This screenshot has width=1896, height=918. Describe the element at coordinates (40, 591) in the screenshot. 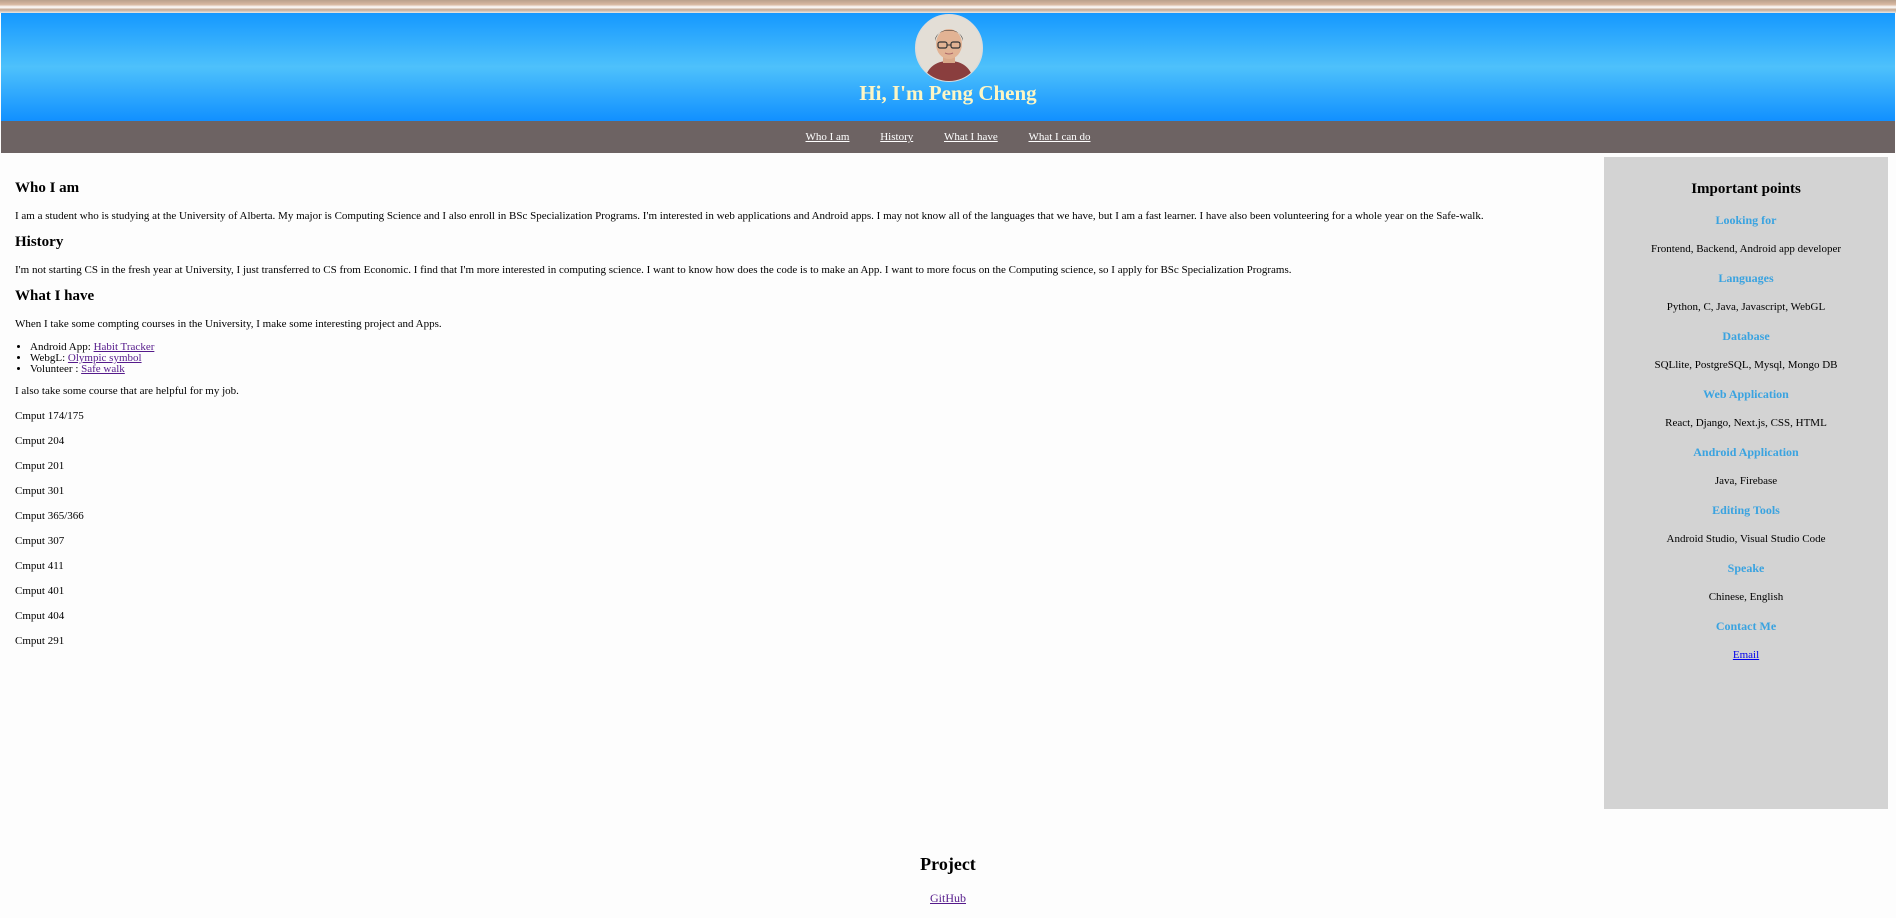

I see `course-item: Cmput 401` at that location.